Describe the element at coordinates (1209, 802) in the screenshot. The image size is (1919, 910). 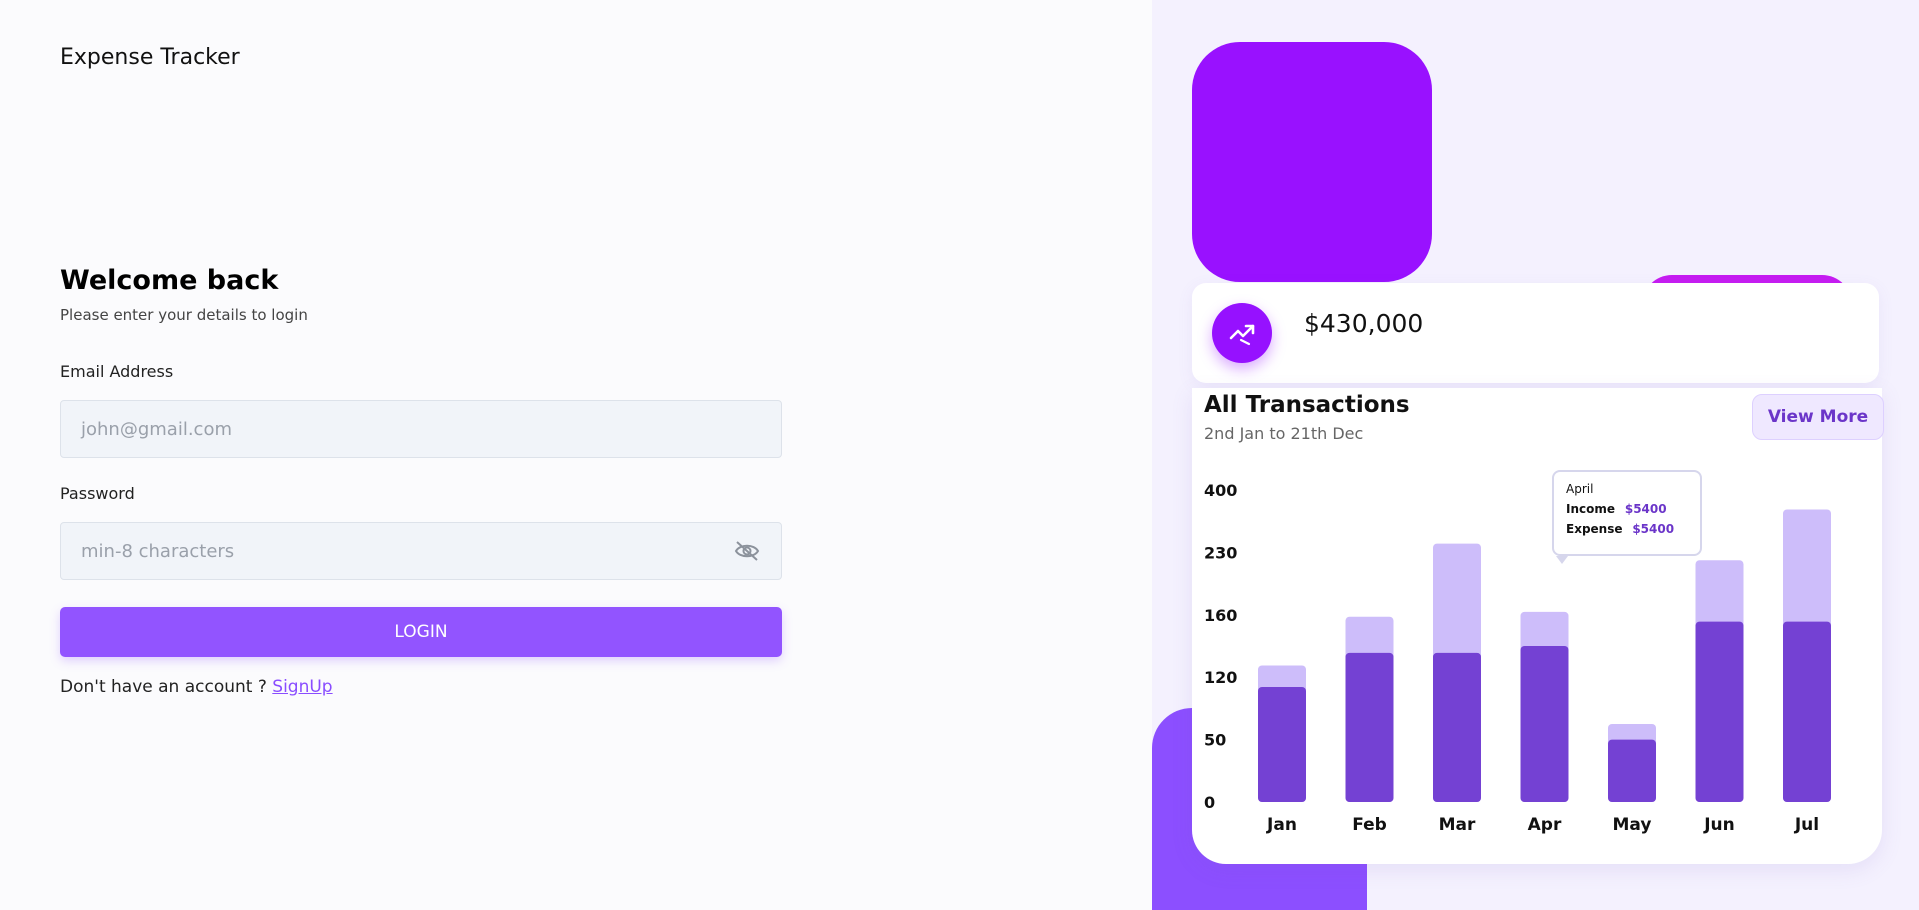
I see `y-tick-label: 0` at that location.